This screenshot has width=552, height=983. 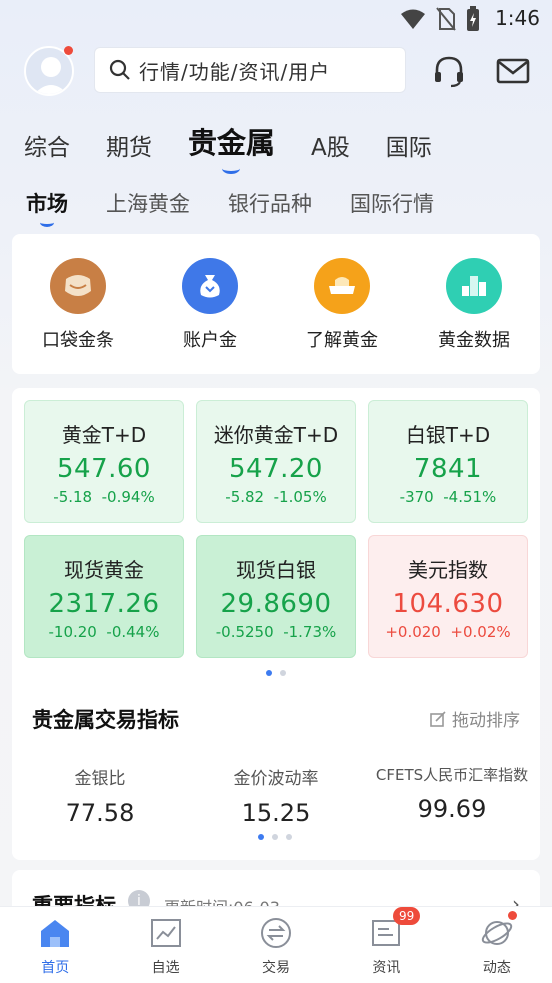 I want to click on no-sim-icon, so click(x=446, y=19).